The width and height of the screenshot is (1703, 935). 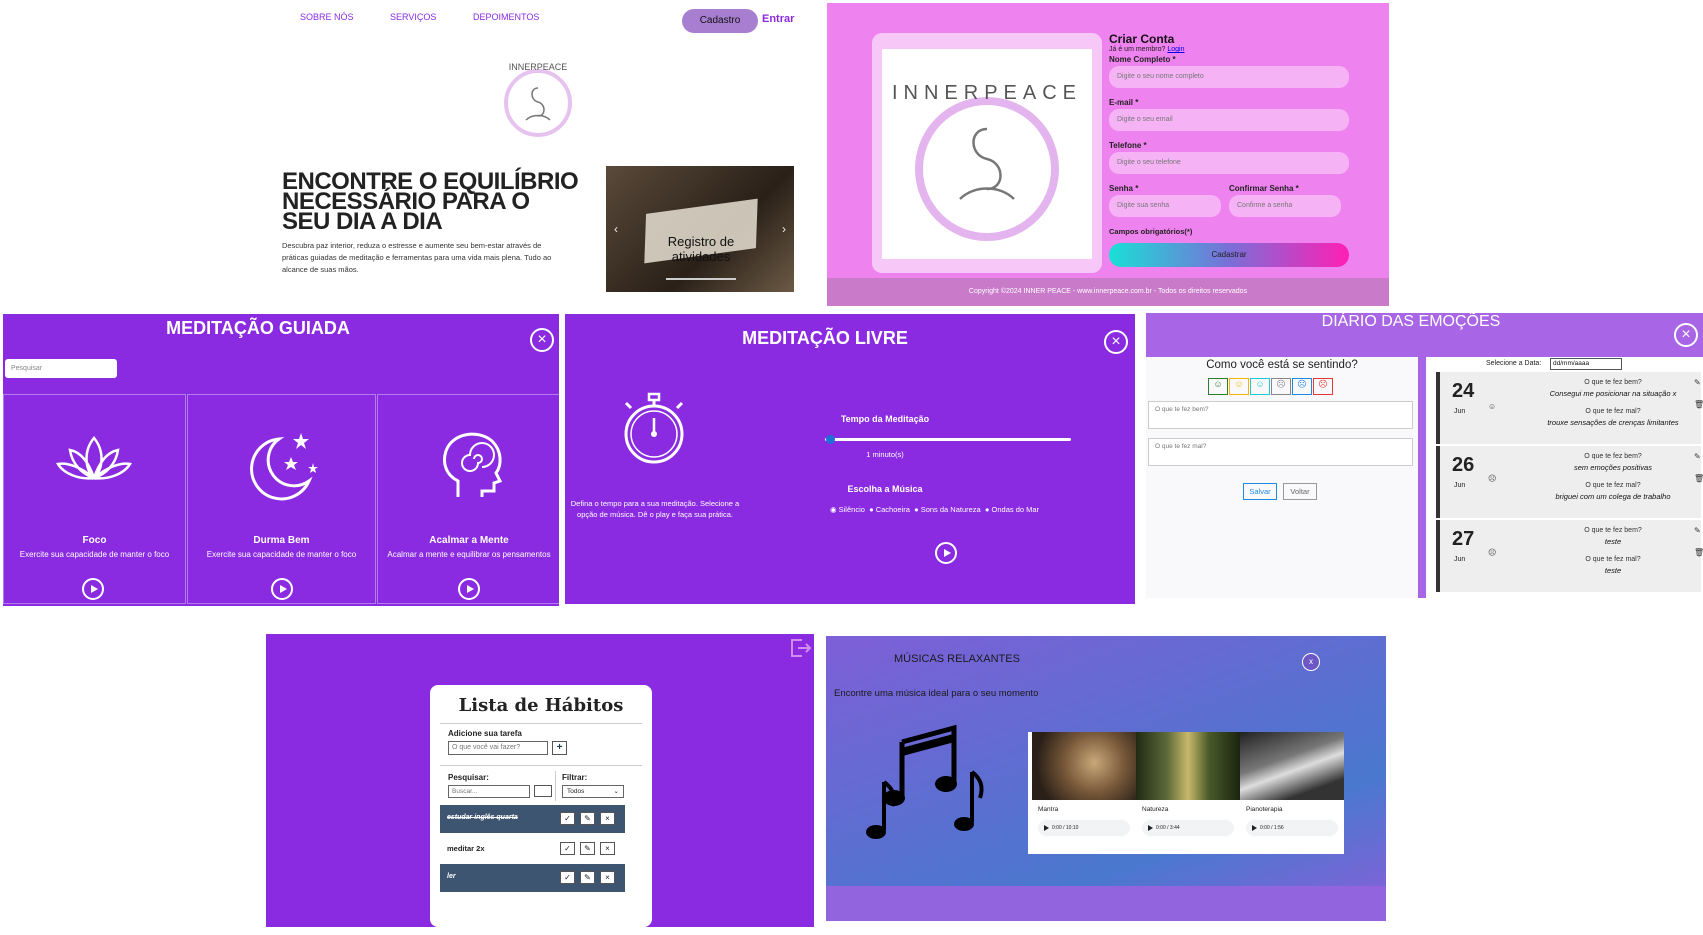 What do you see at coordinates (1302, 386) in the screenshot?
I see `emoji-sad-icon: ☹` at bounding box center [1302, 386].